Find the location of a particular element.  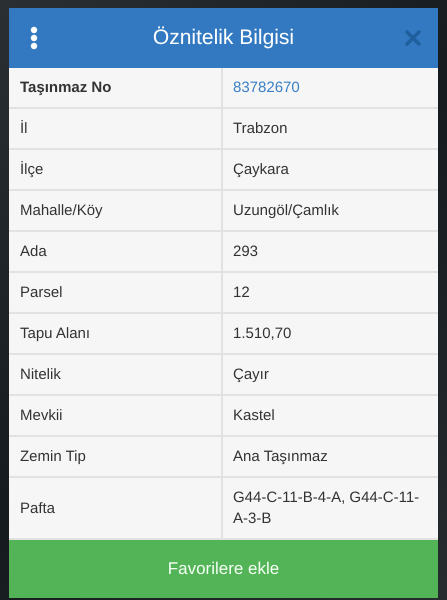

attribute-value: Çaykara is located at coordinates (261, 170).